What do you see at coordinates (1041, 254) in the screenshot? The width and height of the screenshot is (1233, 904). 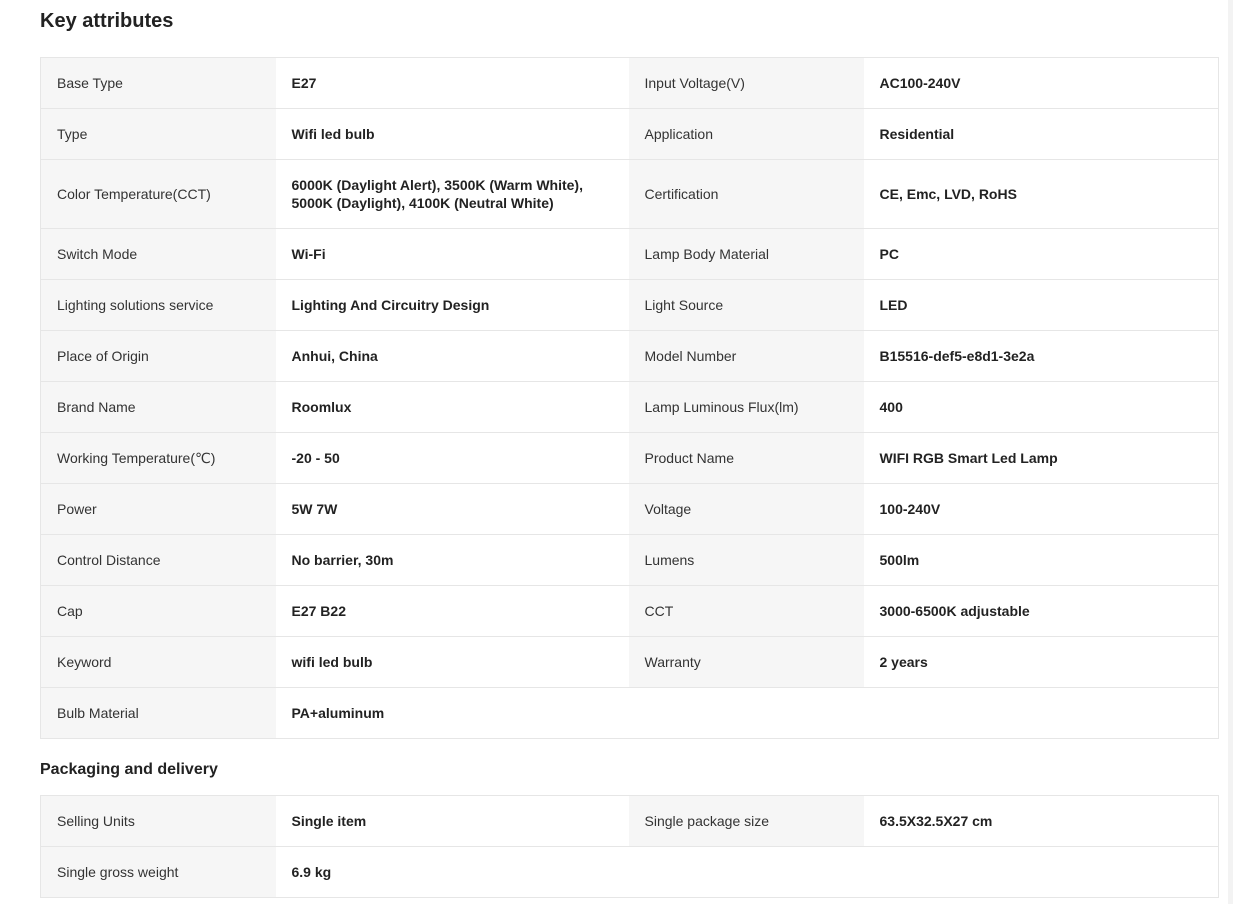 I see `attribute-value: PC` at bounding box center [1041, 254].